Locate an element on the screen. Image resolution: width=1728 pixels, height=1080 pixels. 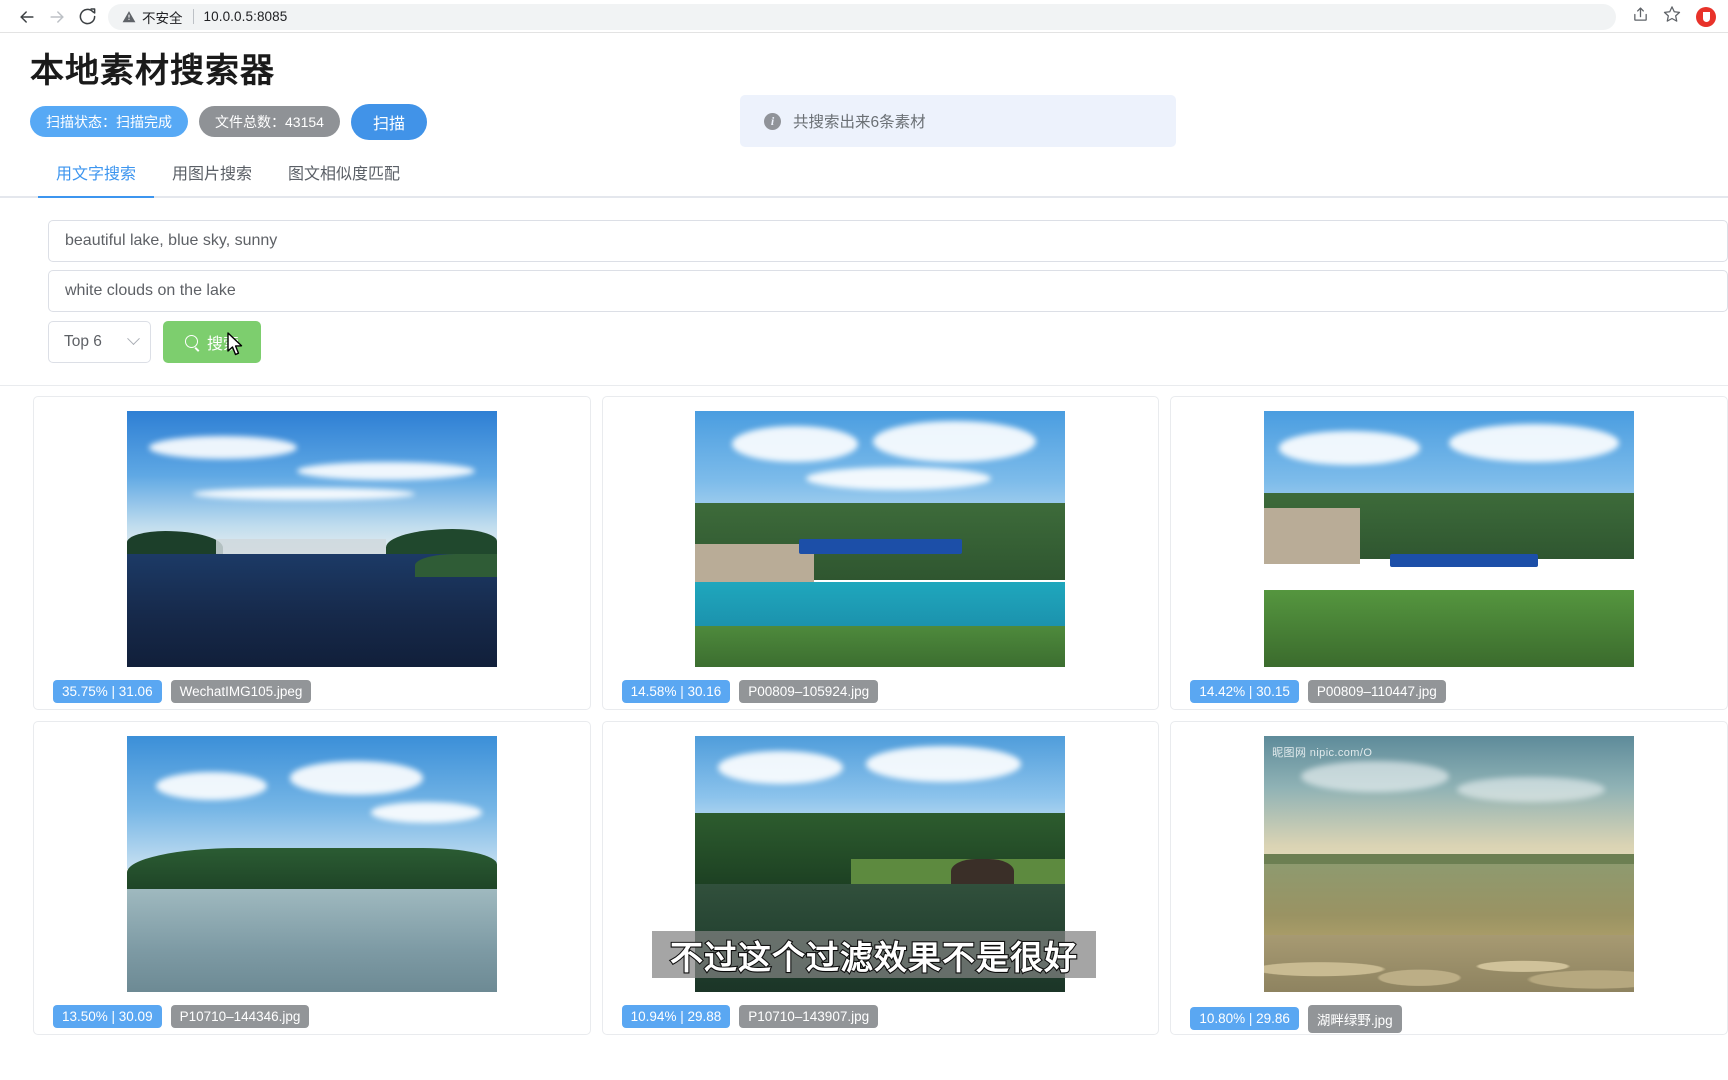
form-controls-row: Top 6 搜索 is located at coordinates (888, 341).